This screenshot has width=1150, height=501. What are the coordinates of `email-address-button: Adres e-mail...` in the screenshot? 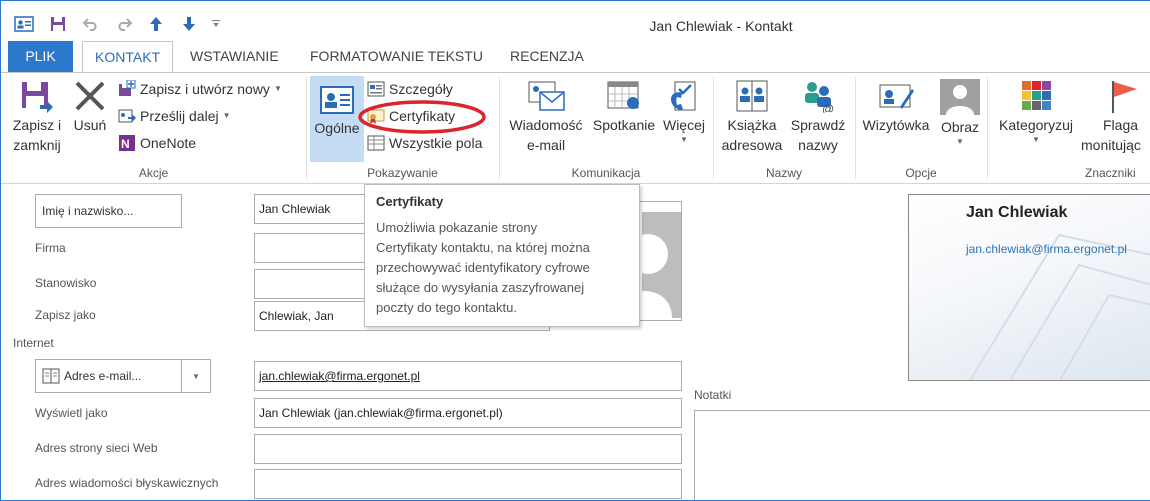 It's located at (108, 376).